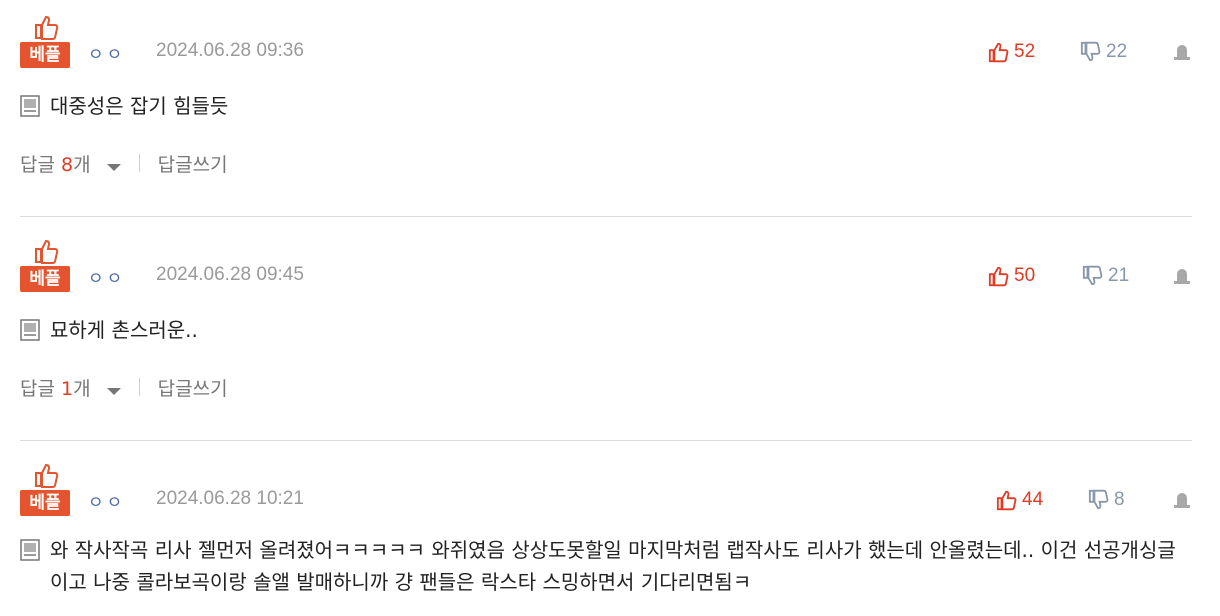  I want to click on upvote-count: 50, so click(1025, 275).